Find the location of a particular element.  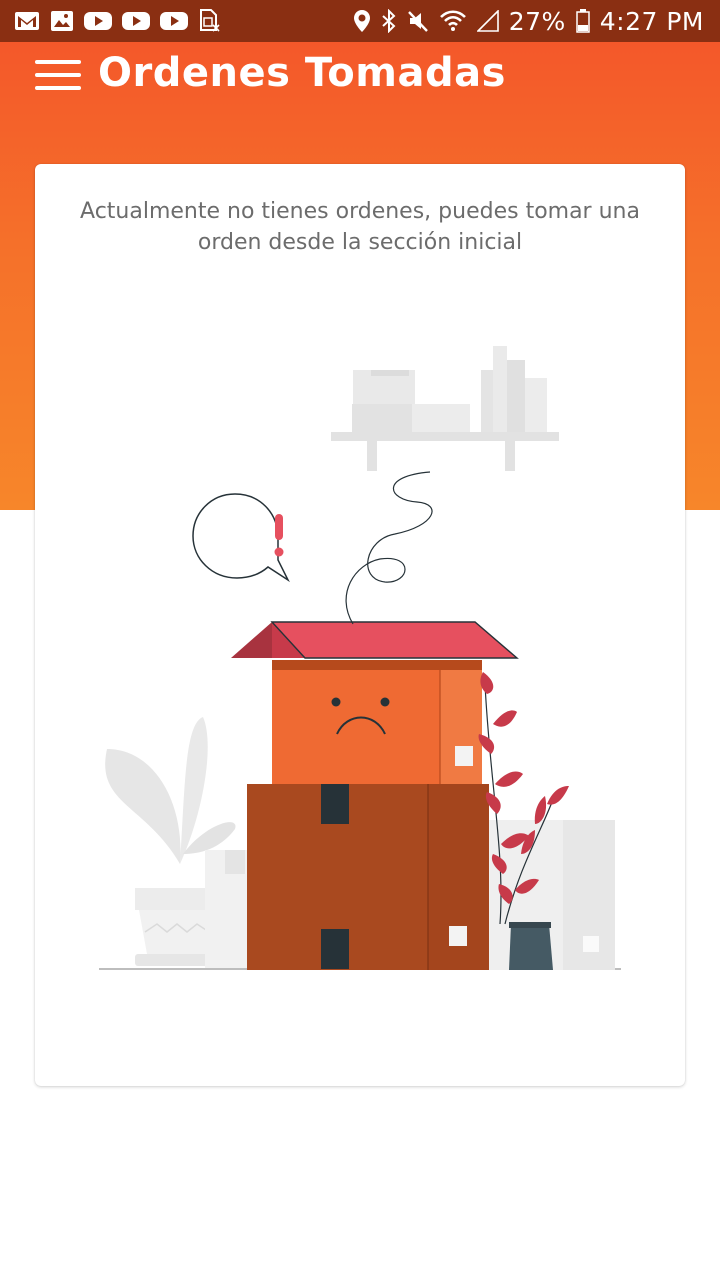

swirl-line is located at coordinates (389, 548).